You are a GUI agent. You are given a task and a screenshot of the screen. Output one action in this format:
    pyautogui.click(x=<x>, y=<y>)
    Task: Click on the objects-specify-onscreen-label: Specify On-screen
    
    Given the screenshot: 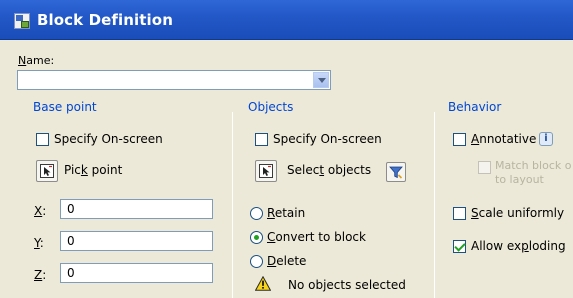 What is the action you would take?
    pyautogui.click(x=327, y=139)
    